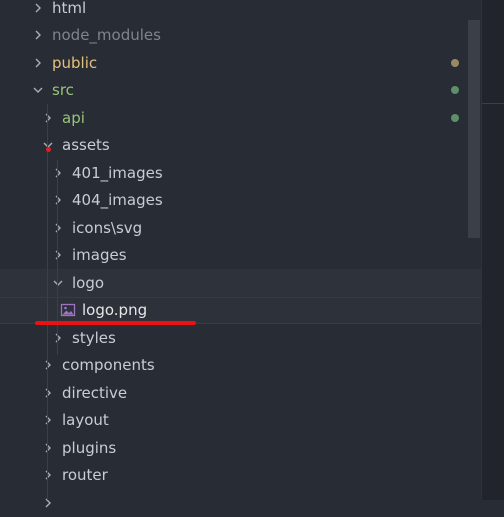 The width and height of the screenshot is (504, 517). What do you see at coordinates (88, 282) in the screenshot?
I see `tree-item-label: logo` at bounding box center [88, 282].